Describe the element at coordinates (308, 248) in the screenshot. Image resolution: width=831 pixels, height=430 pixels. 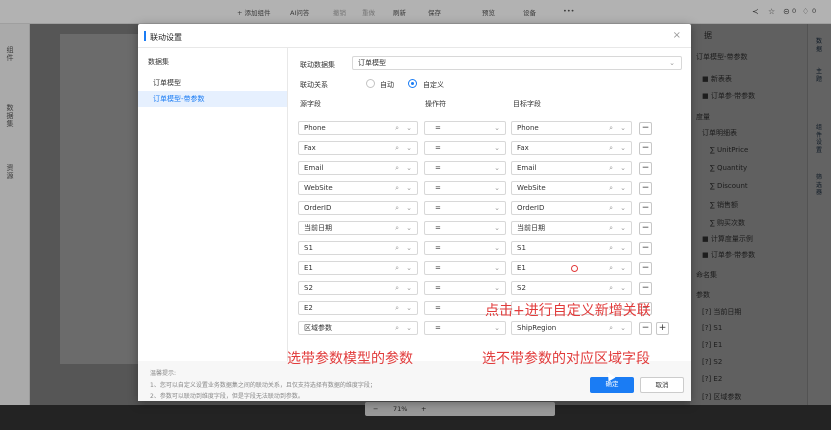
I see `source-field-value: S1` at that location.